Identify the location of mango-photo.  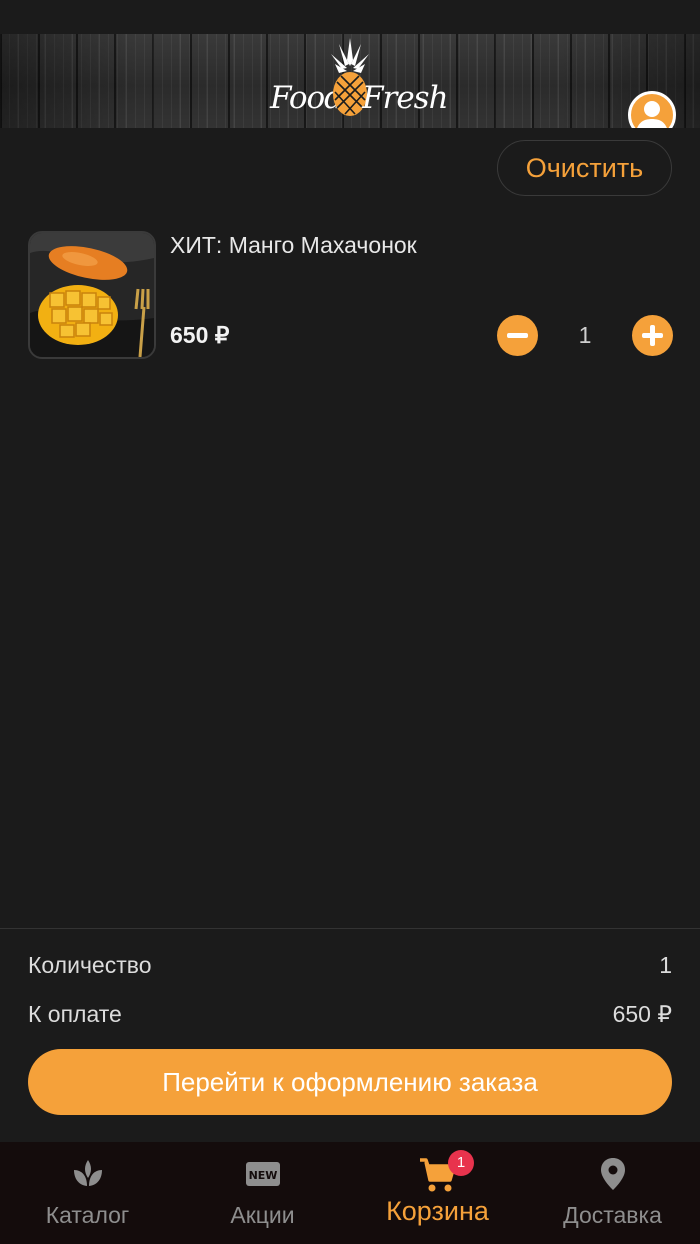
(92, 295).